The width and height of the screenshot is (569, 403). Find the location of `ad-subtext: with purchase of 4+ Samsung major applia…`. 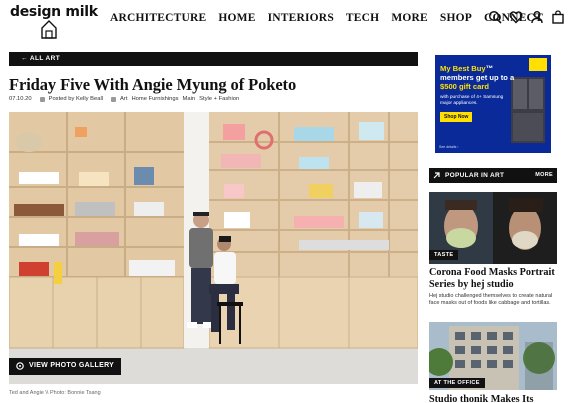

ad-subtext: with purchase of 4+ Samsung major applia… is located at coordinates (472, 100).